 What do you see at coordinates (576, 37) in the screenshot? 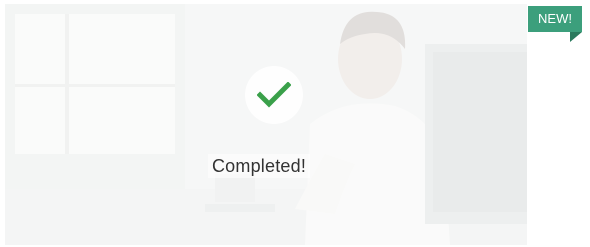
I see `new-badge-ribbon-tail` at bounding box center [576, 37].